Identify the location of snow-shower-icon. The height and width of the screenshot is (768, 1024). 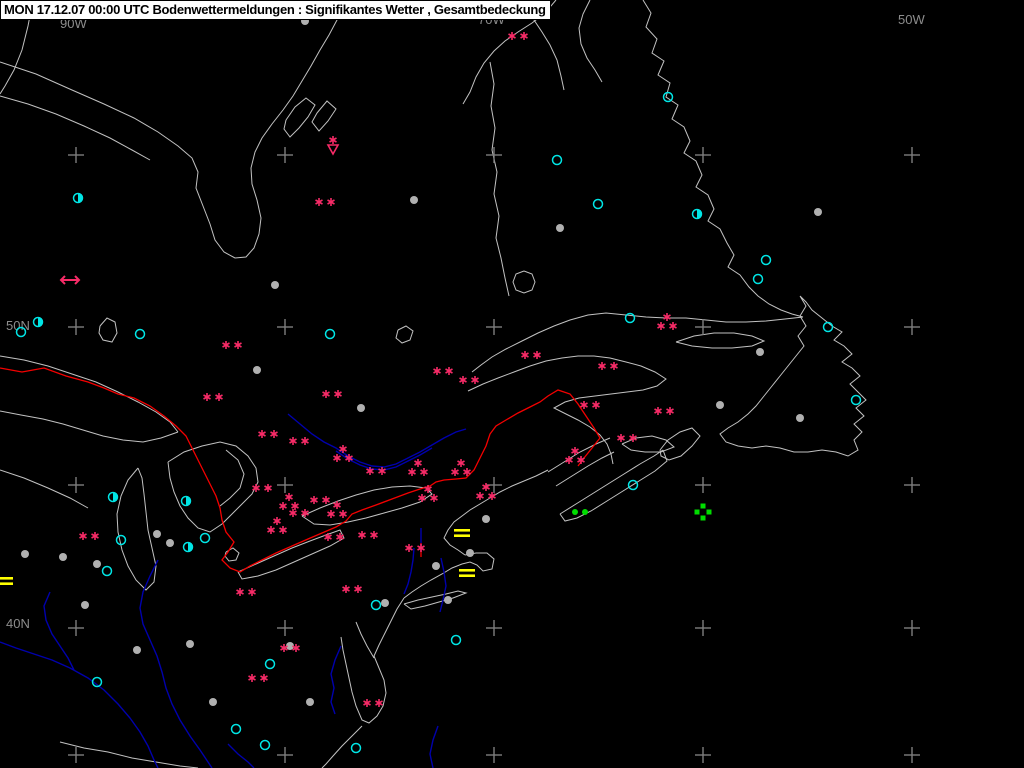
(333, 146).